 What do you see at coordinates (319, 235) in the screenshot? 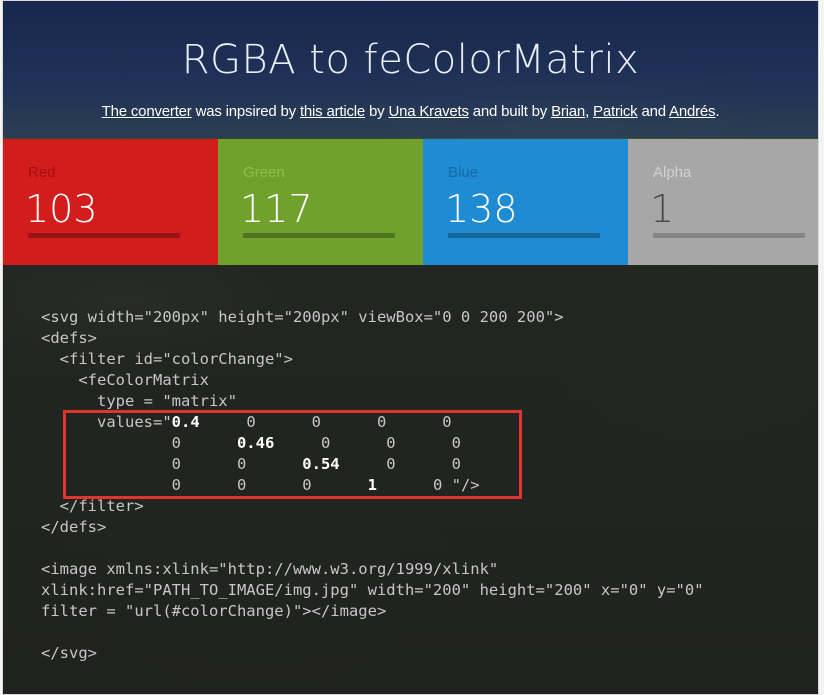
I see `green-input-underline` at bounding box center [319, 235].